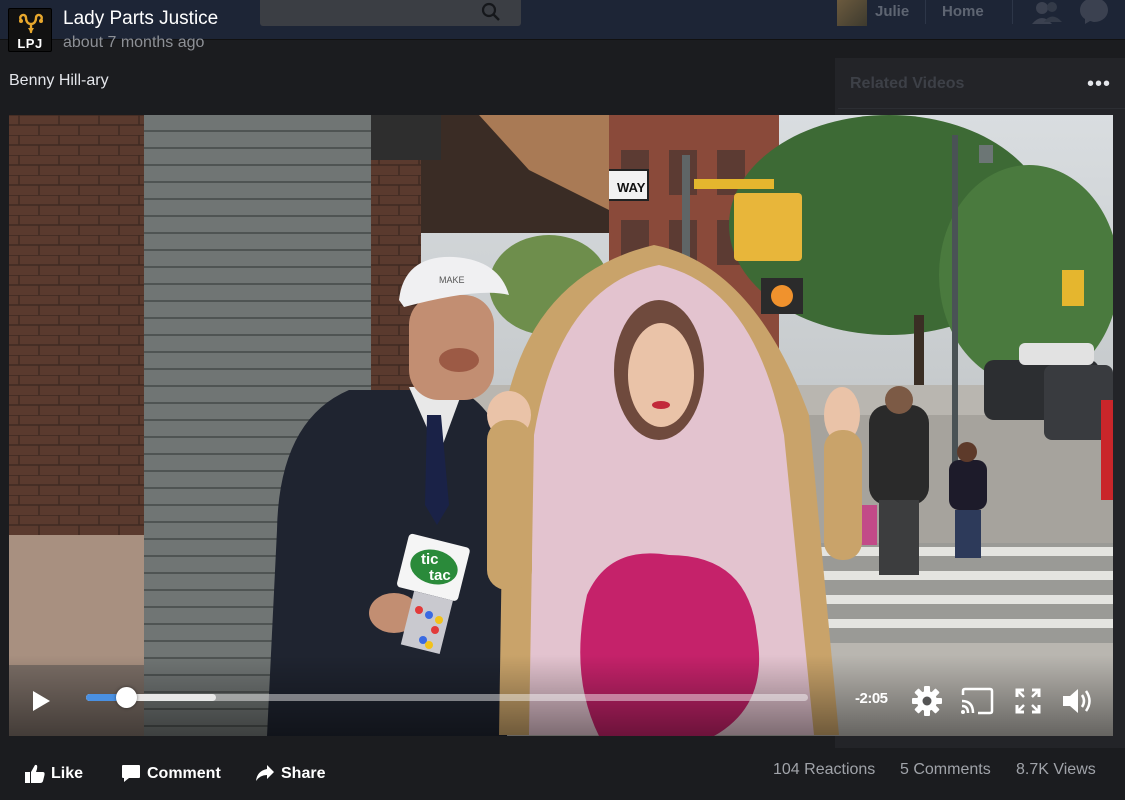 The width and height of the screenshot is (1125, 800). What do you see at coordinates (390, 13) in the screenshot?
I see `background-search-bar` at bounding box center [390, 13].